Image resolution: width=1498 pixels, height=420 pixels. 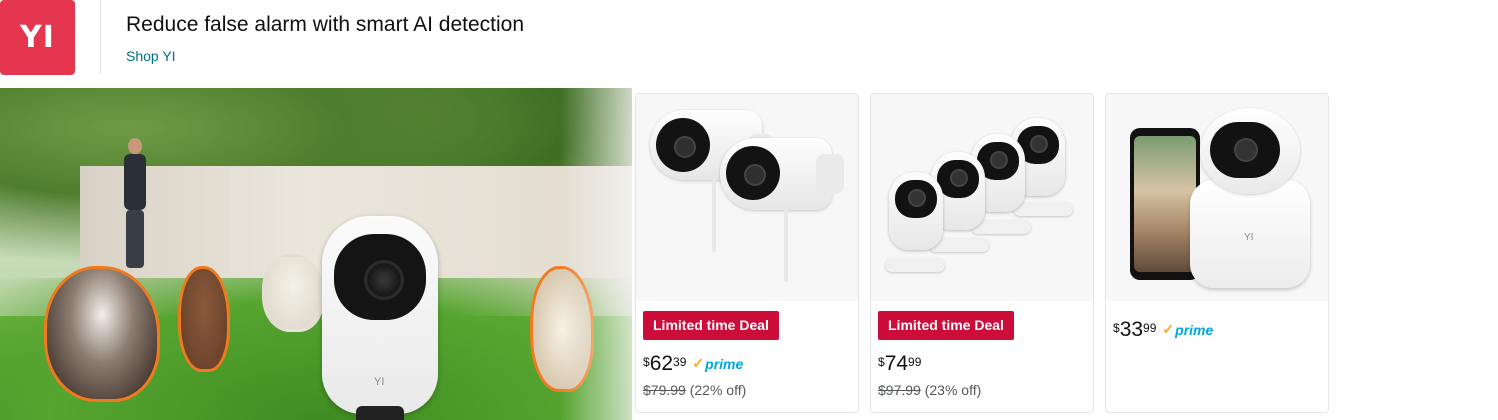 What do you see at coordinates (135, 203) in the screenshot?
I see `hero-person` at bounding box center [135, 203].